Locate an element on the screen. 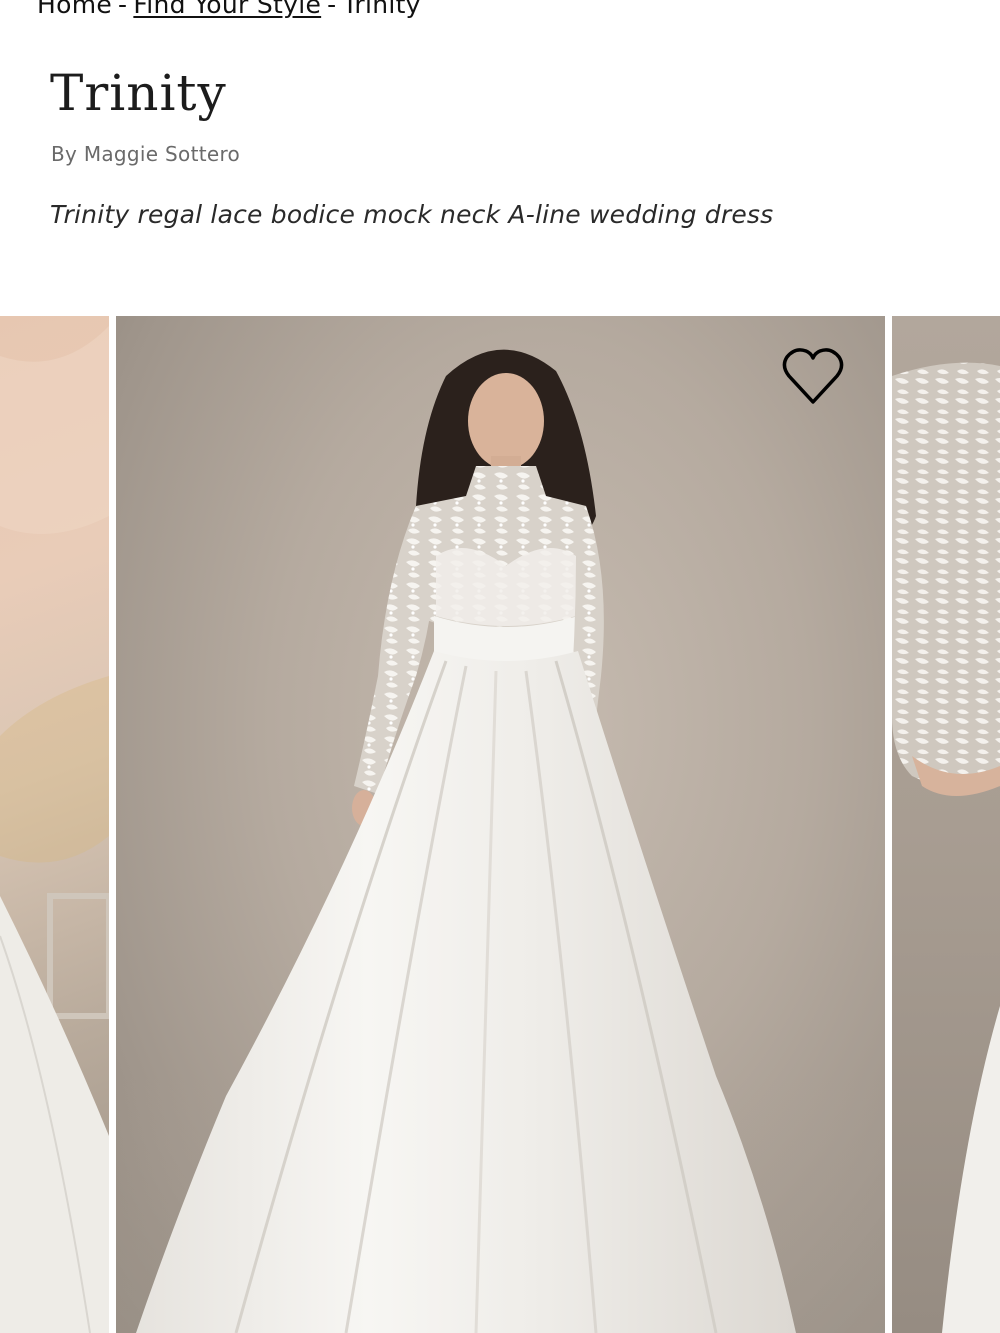 This screenshot has height=1333, width=1000. breadcrumb-current: Trinity is located at coordinates (381, 9).